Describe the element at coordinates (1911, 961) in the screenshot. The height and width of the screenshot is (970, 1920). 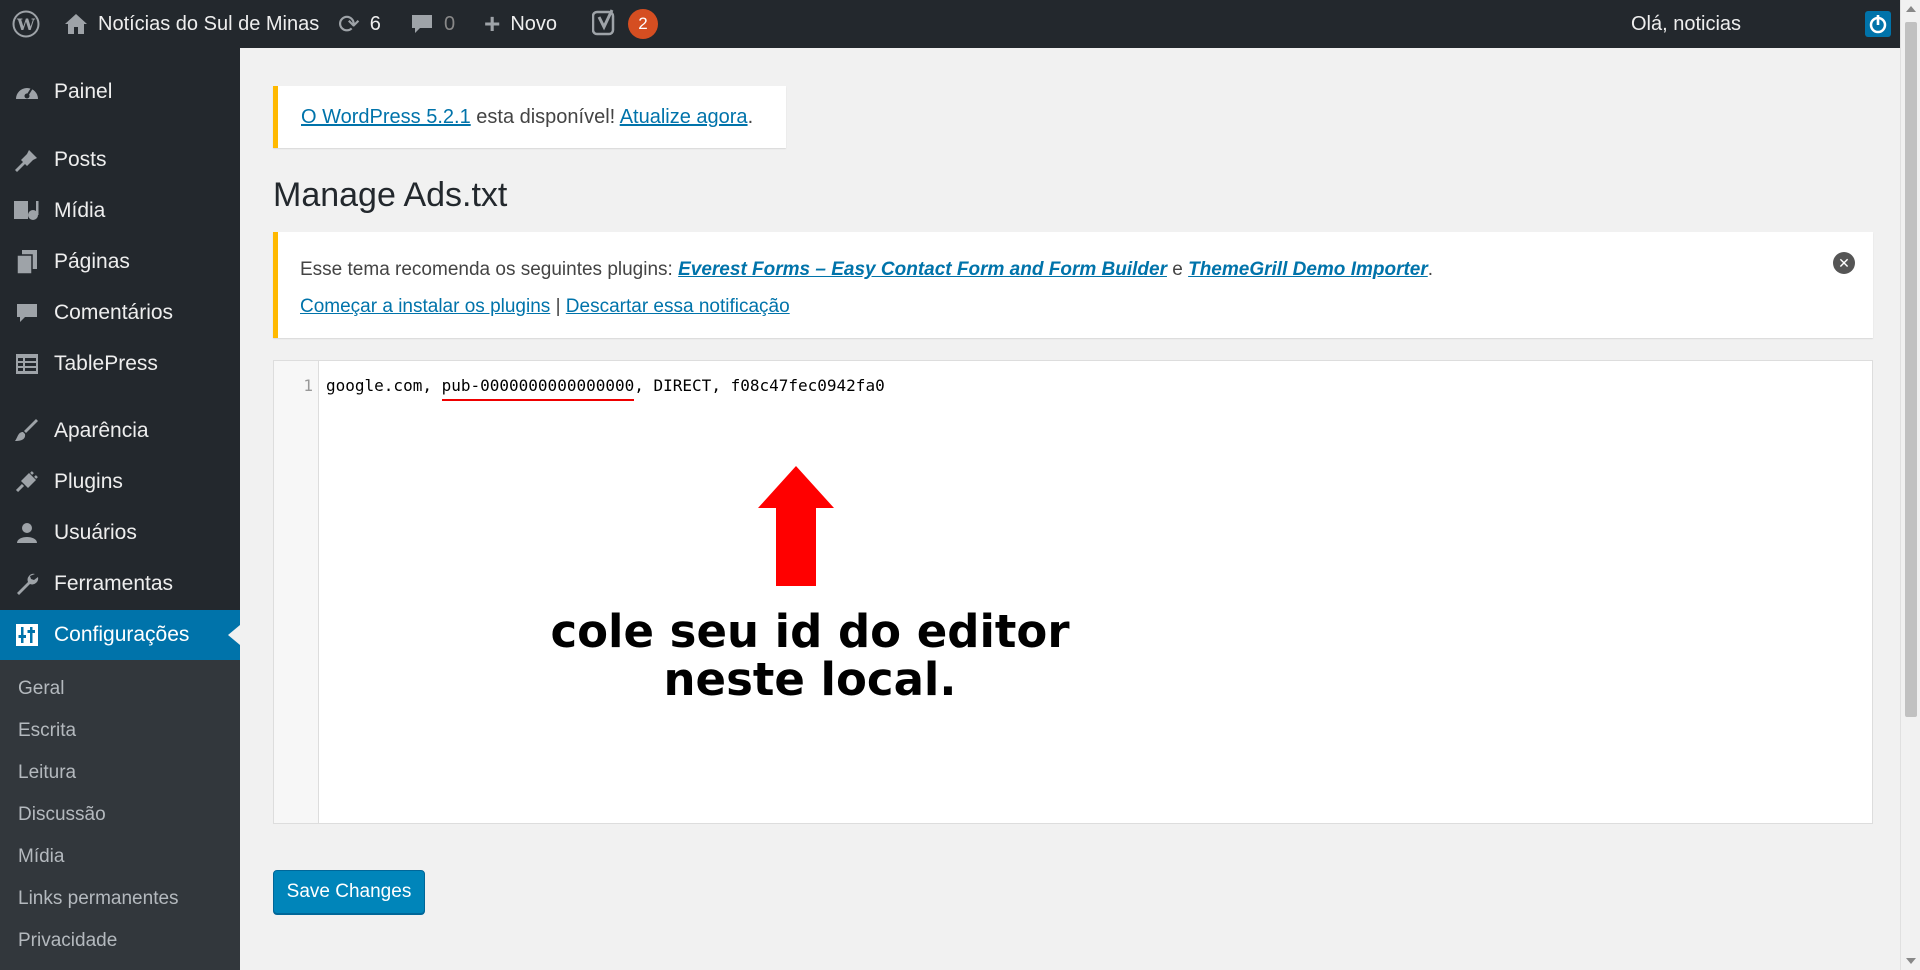
I see `scroll-down-icon` at that location.